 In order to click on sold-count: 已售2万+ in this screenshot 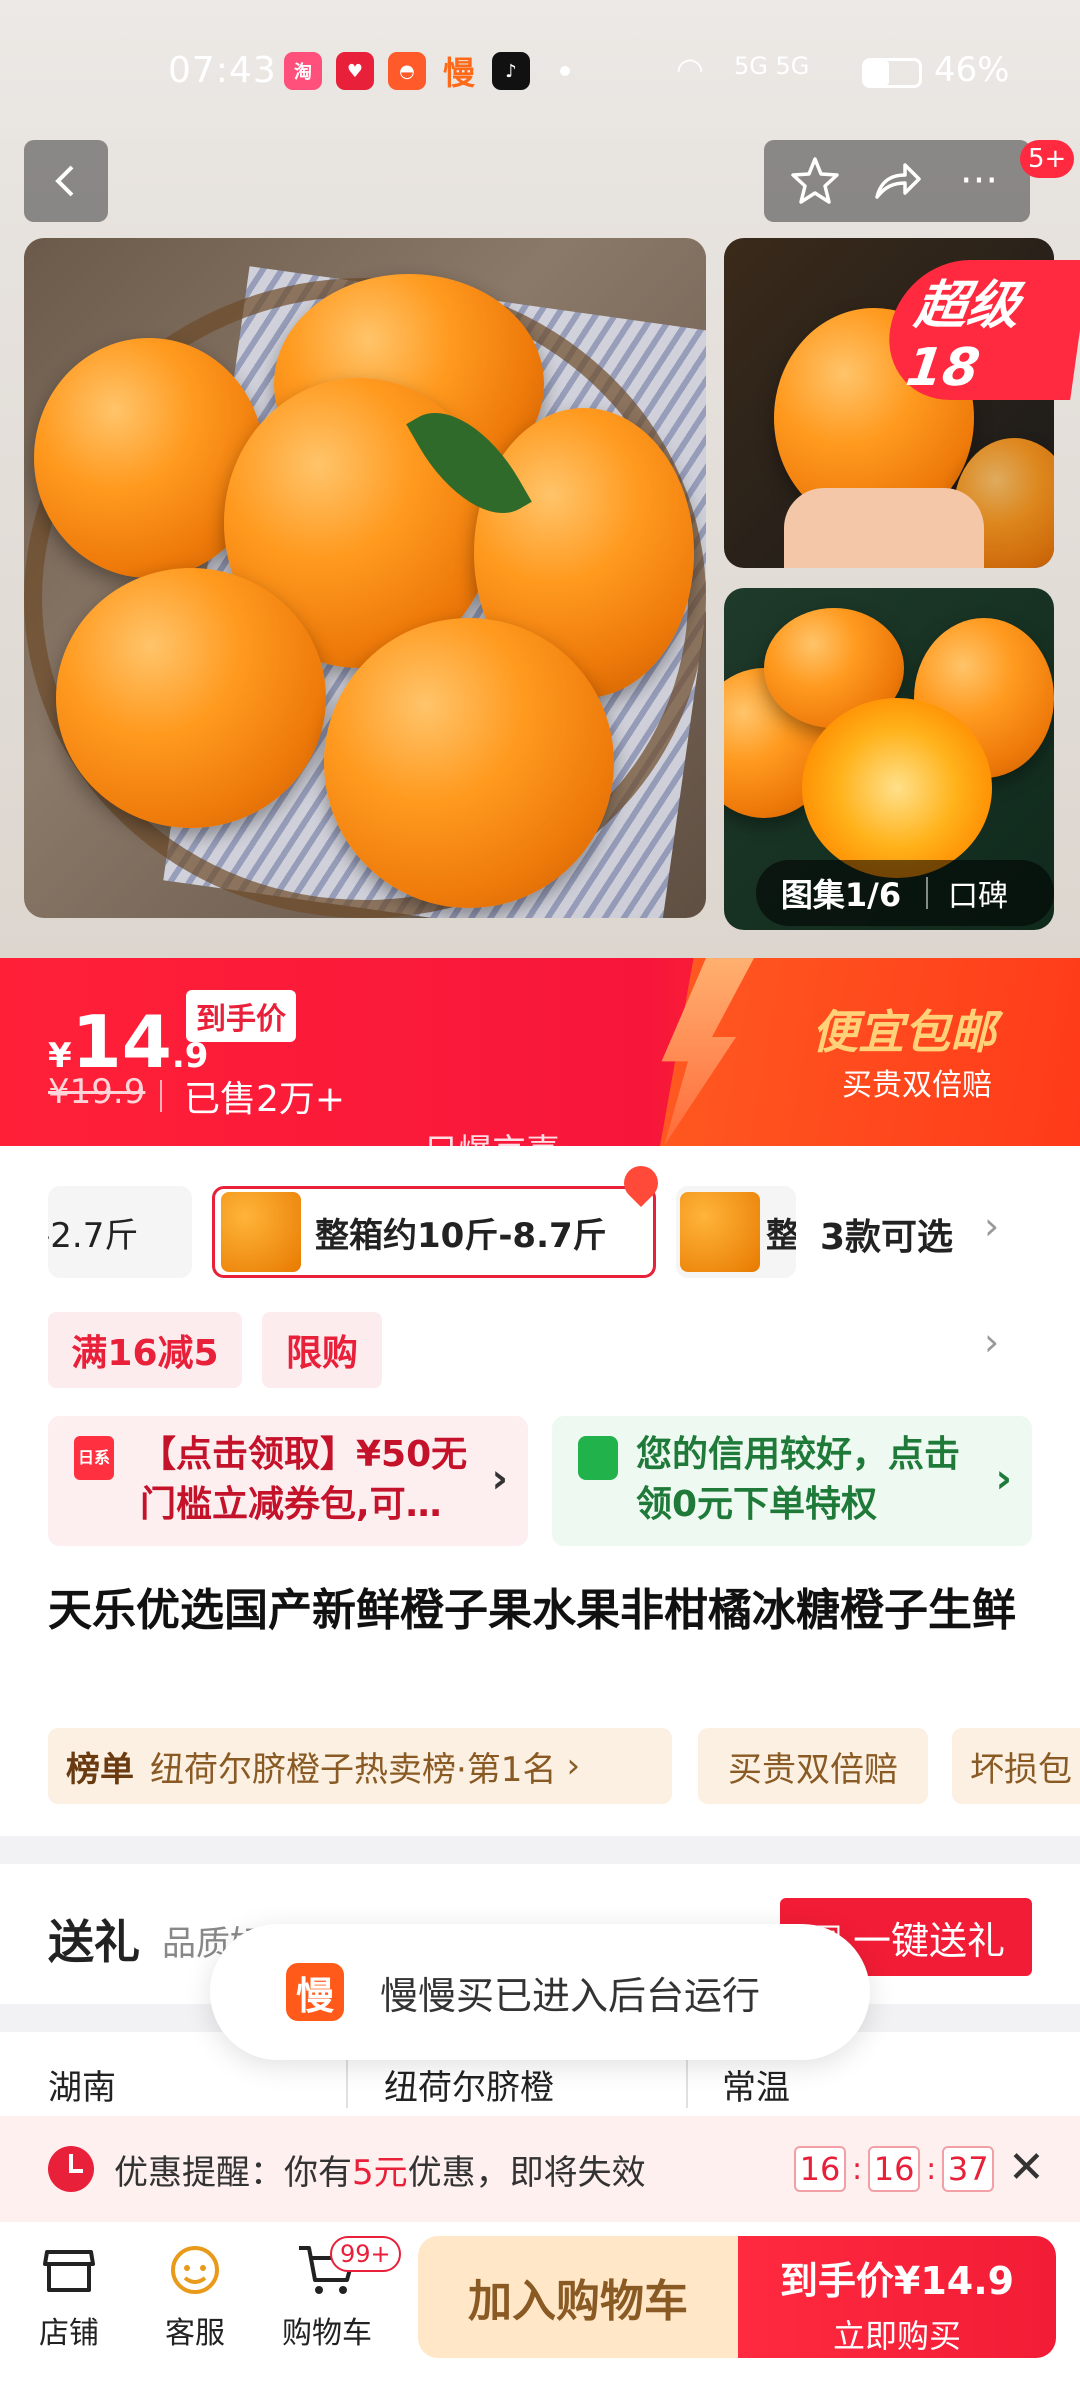, I will do `click(265, 1099)`.